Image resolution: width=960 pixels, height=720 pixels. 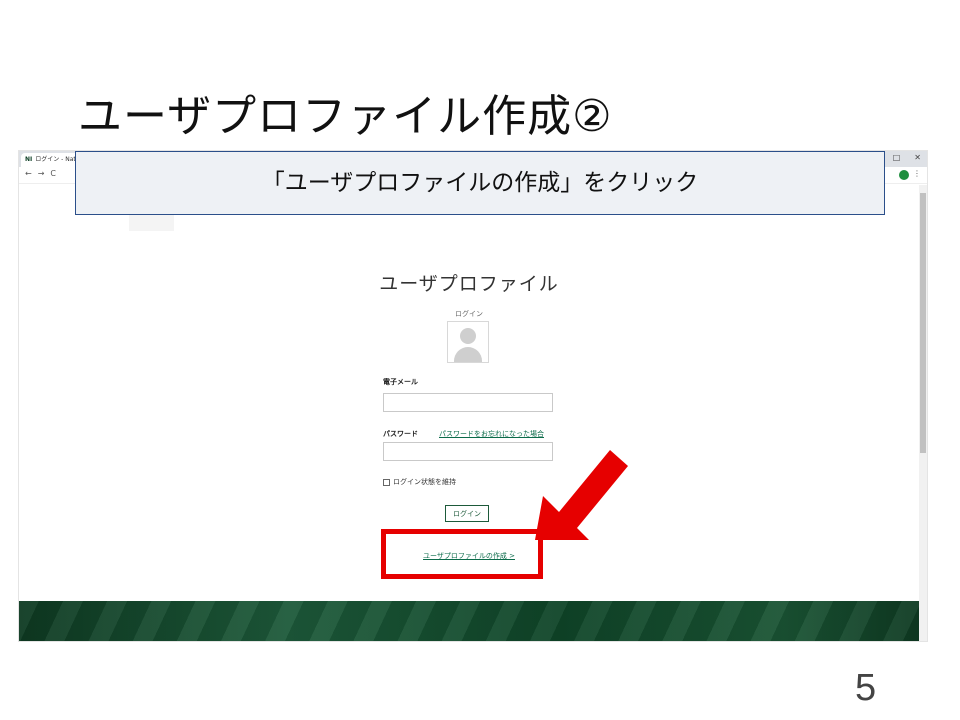 What do you see at coordinates (29, 159) in the screenshot?
I see `ni-logo-icon: NI` at bounding box center [29, 159].